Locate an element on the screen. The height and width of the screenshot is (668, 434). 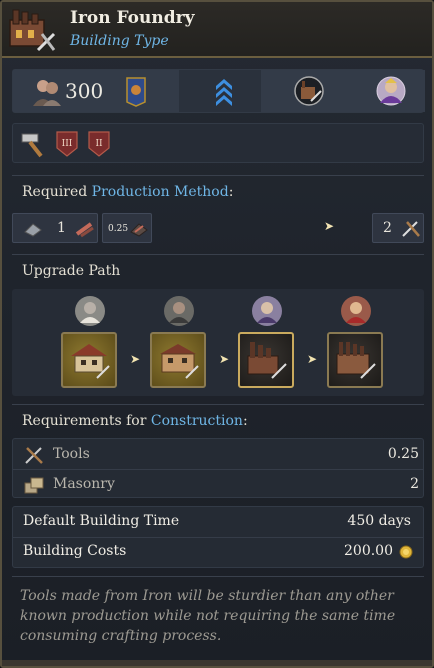
requirement-value: 0.25 is located at coordinates (403, 454).